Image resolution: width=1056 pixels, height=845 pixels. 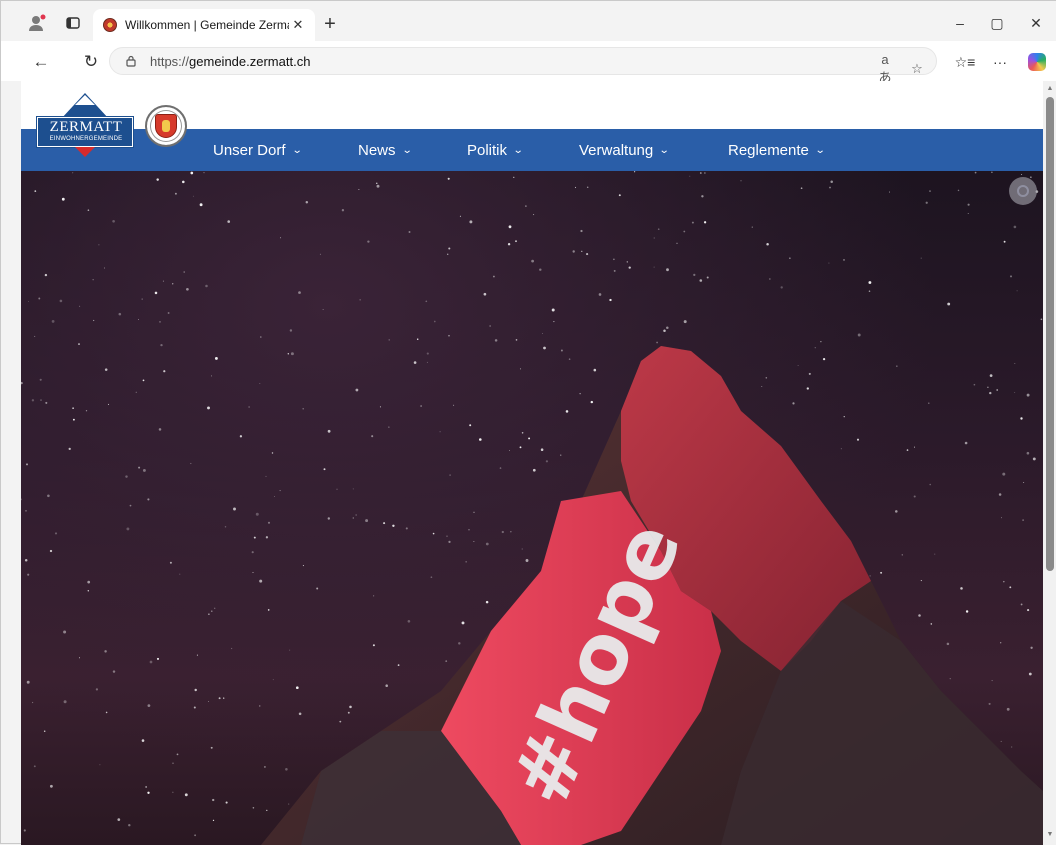 What do you see at coordinates (110, 25) in the screenshot?
I see `site-favicon-icon` at bounding box center [110, 25].